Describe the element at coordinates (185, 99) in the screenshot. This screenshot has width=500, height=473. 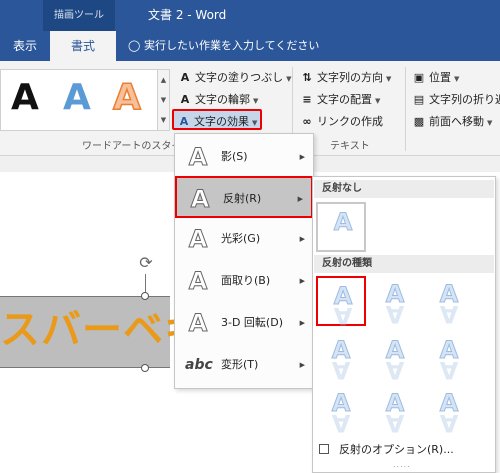
I see `text-outline-icon: A` at that location.